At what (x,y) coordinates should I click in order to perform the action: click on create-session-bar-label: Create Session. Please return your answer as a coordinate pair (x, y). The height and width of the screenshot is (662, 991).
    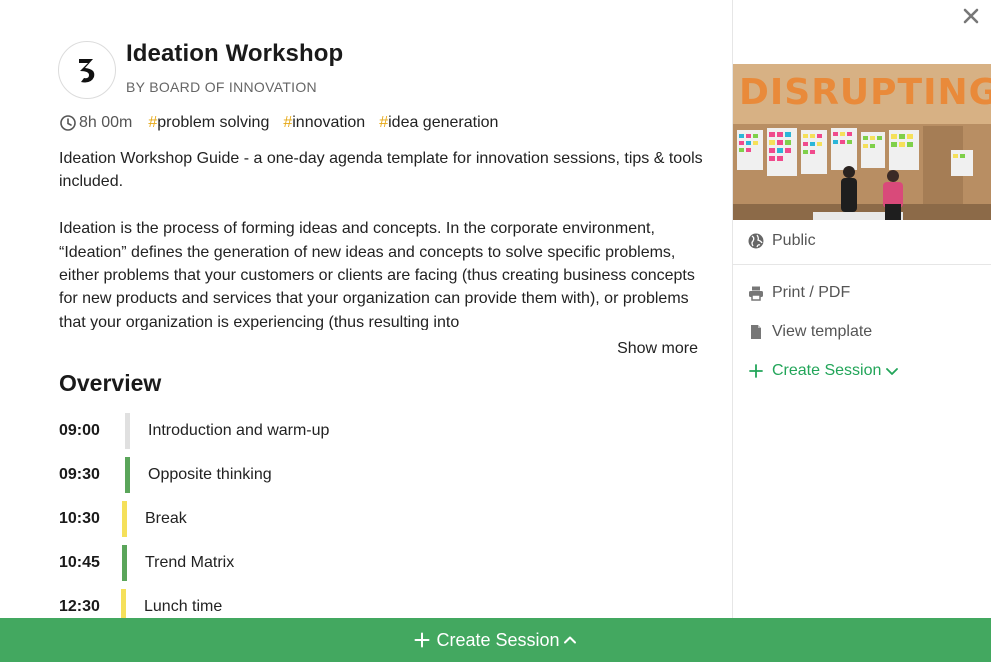
    Looking at the image, I should click on (498, 639).